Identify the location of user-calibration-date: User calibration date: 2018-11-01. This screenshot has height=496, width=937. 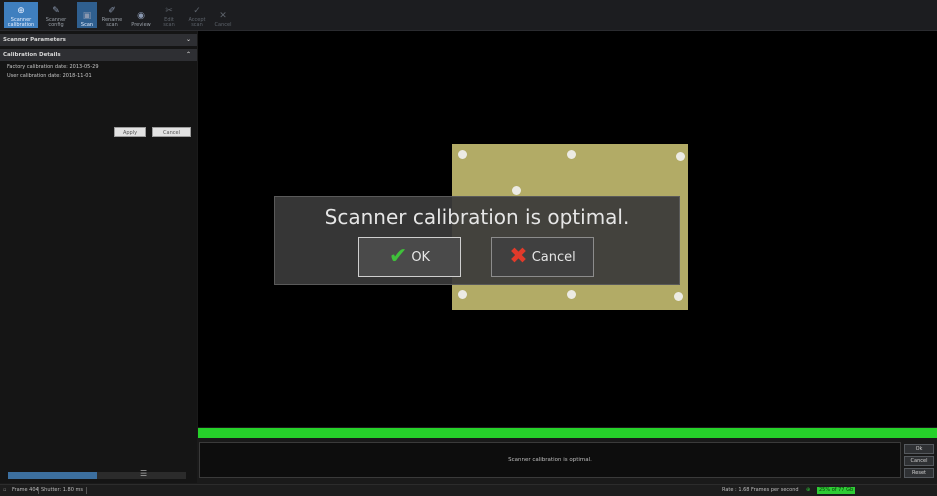
(49, 76).